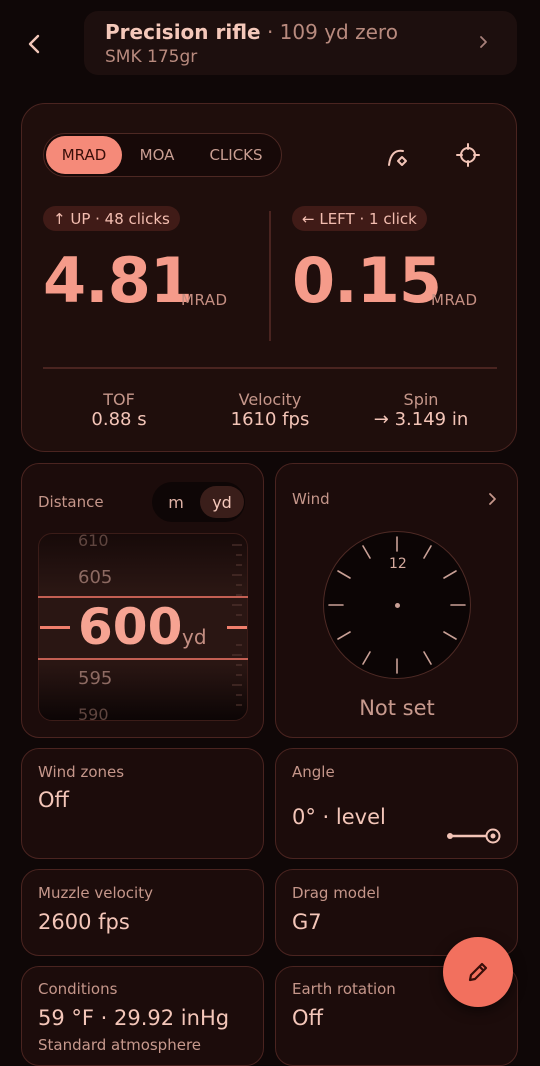  What do you see at coordinates (134, 1018) in the screenshot?
I see `conditions-value: 59 °F · 29.92 inHg` at bounding box center [134, 1018].